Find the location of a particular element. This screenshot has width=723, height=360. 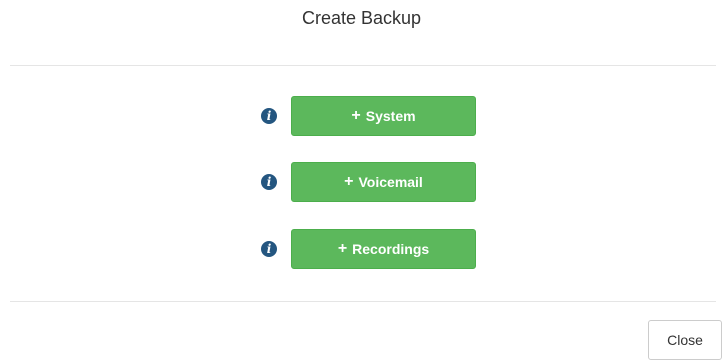

backup-row-voicemail: i + Voicemail is located at coordinates (361, 183).